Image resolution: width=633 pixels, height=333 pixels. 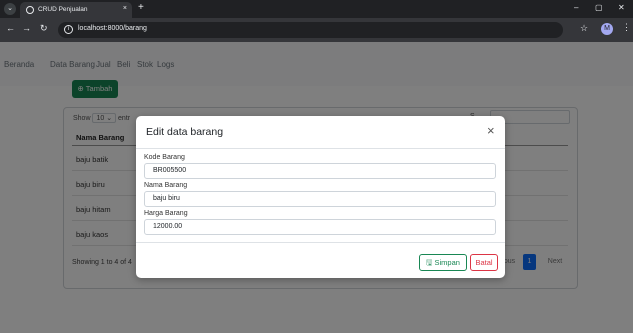 I want to click on reload-icon: ↻, so click(x=44, y=28).